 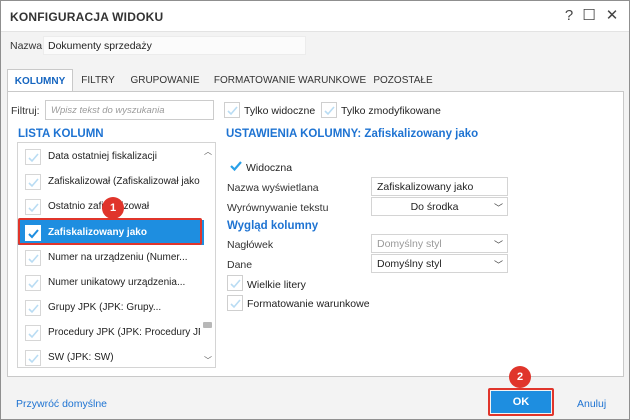 What do you see at coordinates (40, 81) in the screenshot?
I see `tab-kolumny: KOLUMNY` at bounding box center [40, 81].